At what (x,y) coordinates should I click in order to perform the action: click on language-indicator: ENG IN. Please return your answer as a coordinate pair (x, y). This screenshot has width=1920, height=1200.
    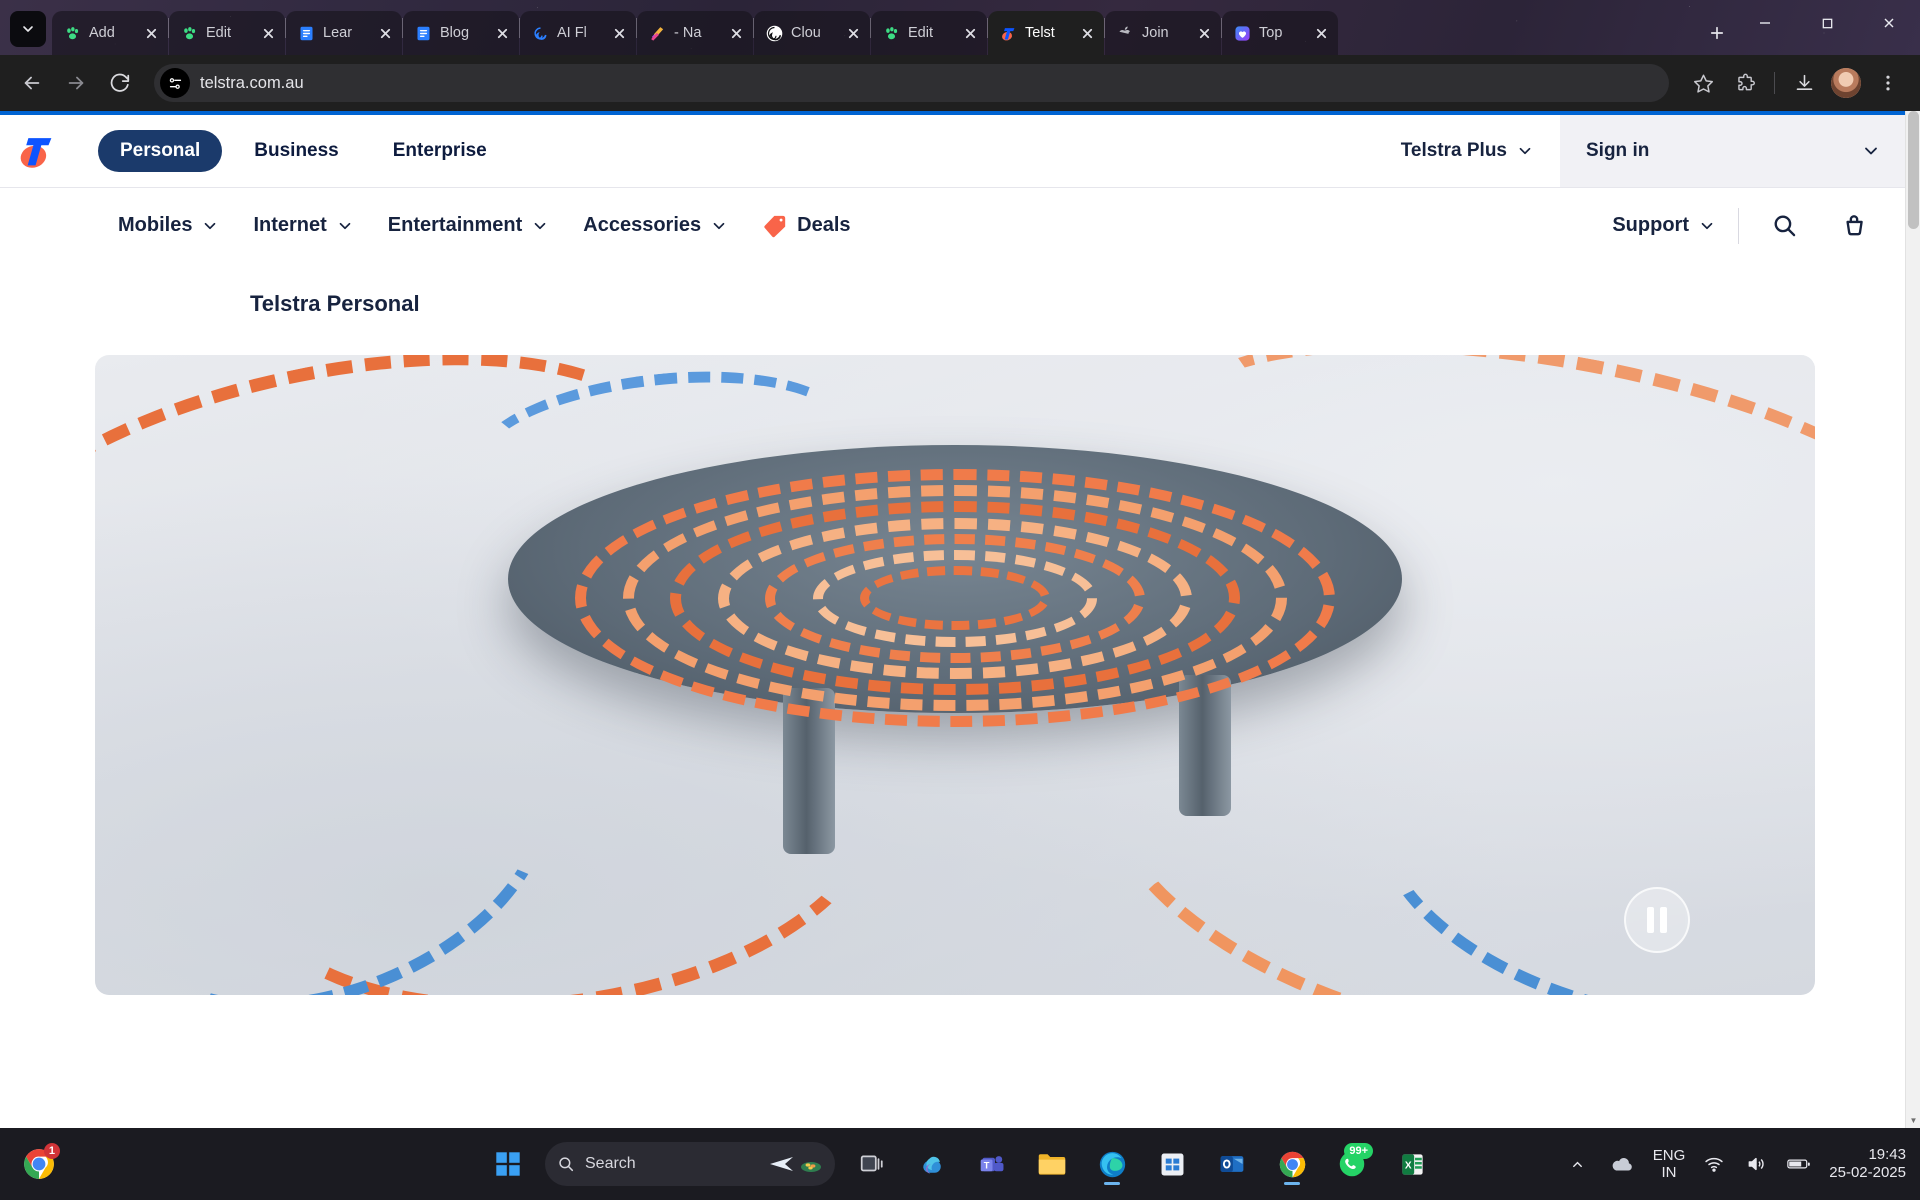
    Looking at the image, I should click on (1669, 1164).